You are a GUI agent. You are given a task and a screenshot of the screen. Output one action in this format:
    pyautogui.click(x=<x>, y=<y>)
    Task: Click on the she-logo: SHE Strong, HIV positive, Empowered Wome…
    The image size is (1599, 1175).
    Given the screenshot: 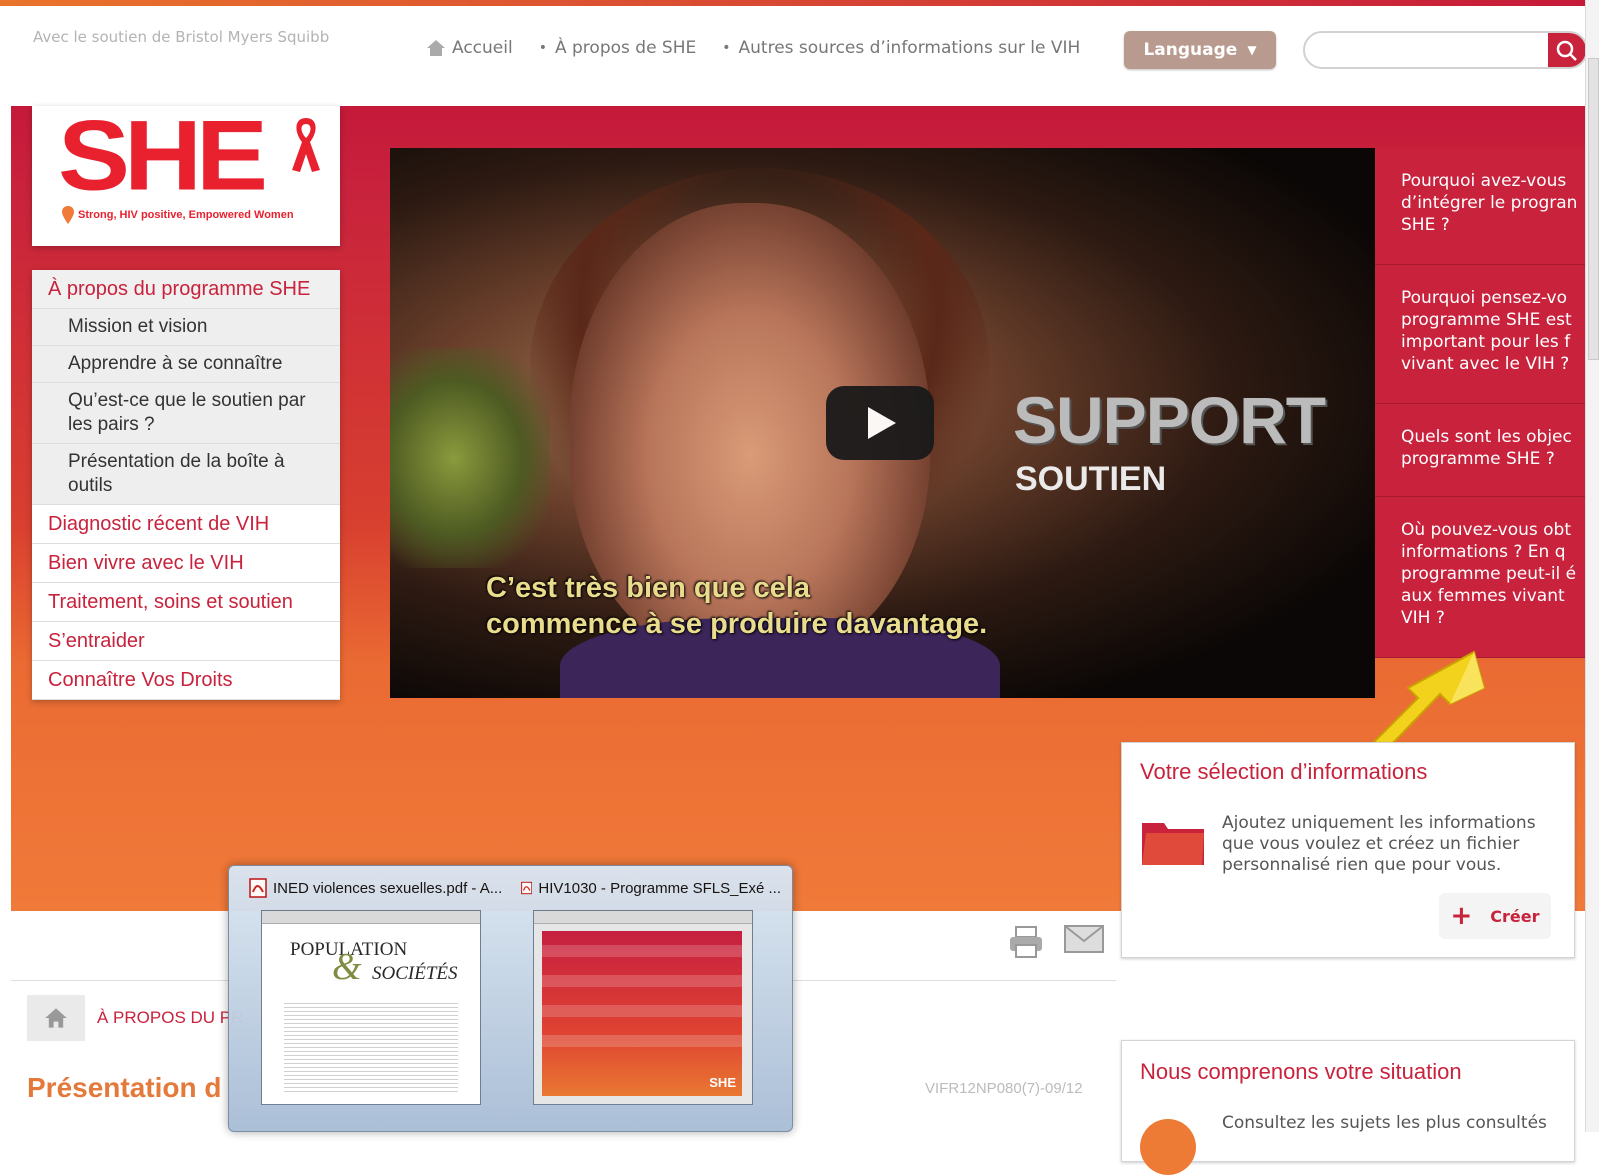 What is the action you would take?
    pyautogui.click(x=186, y=176)
    